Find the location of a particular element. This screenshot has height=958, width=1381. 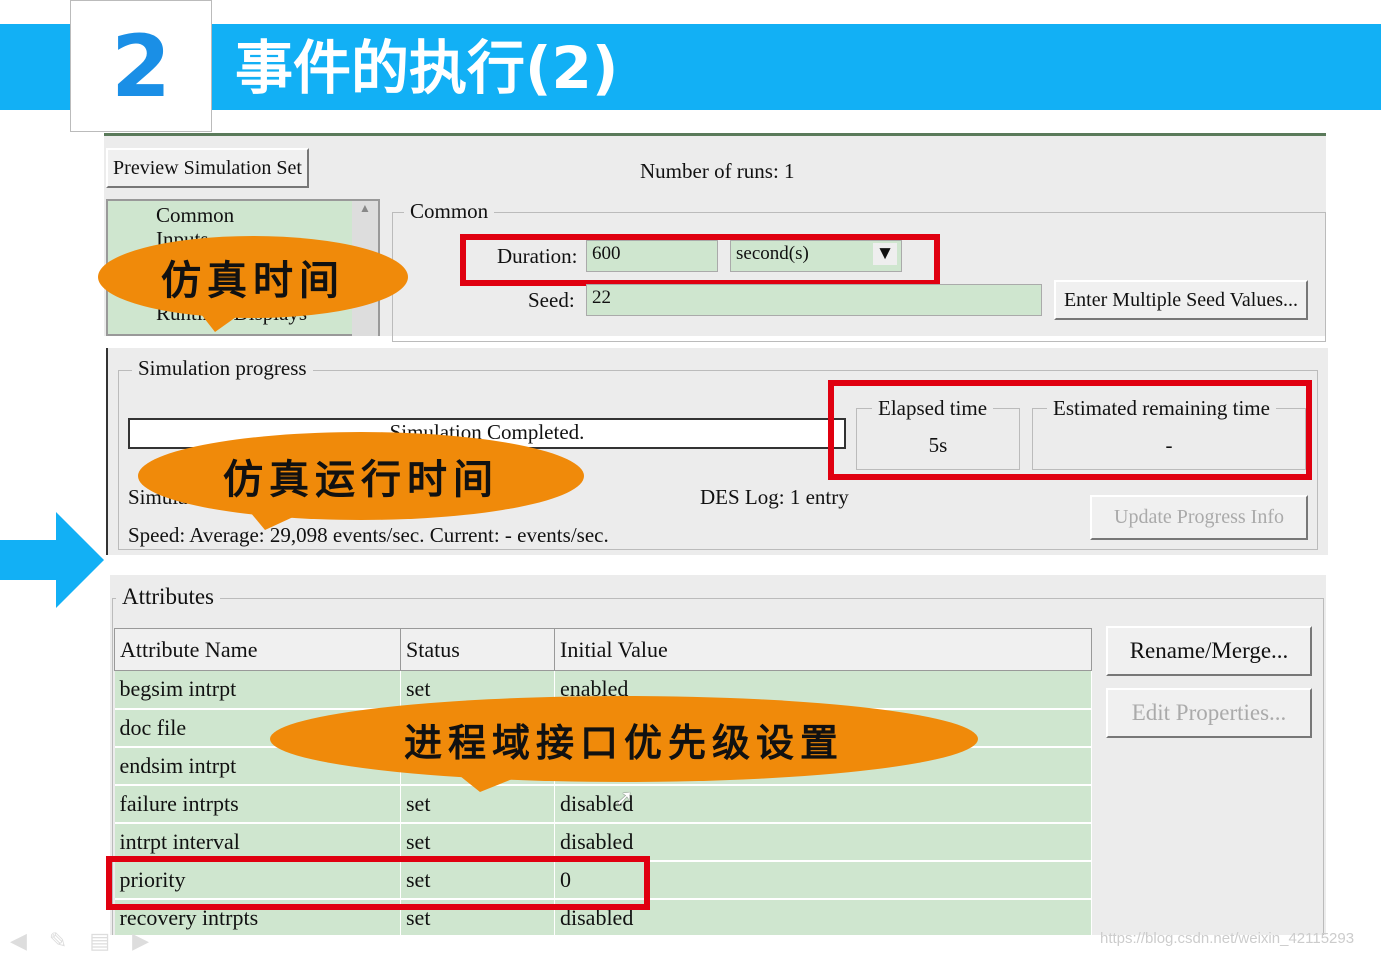

callout-priority-setting: 进程域接口优先级设置 is located at coordinates (624, 739).